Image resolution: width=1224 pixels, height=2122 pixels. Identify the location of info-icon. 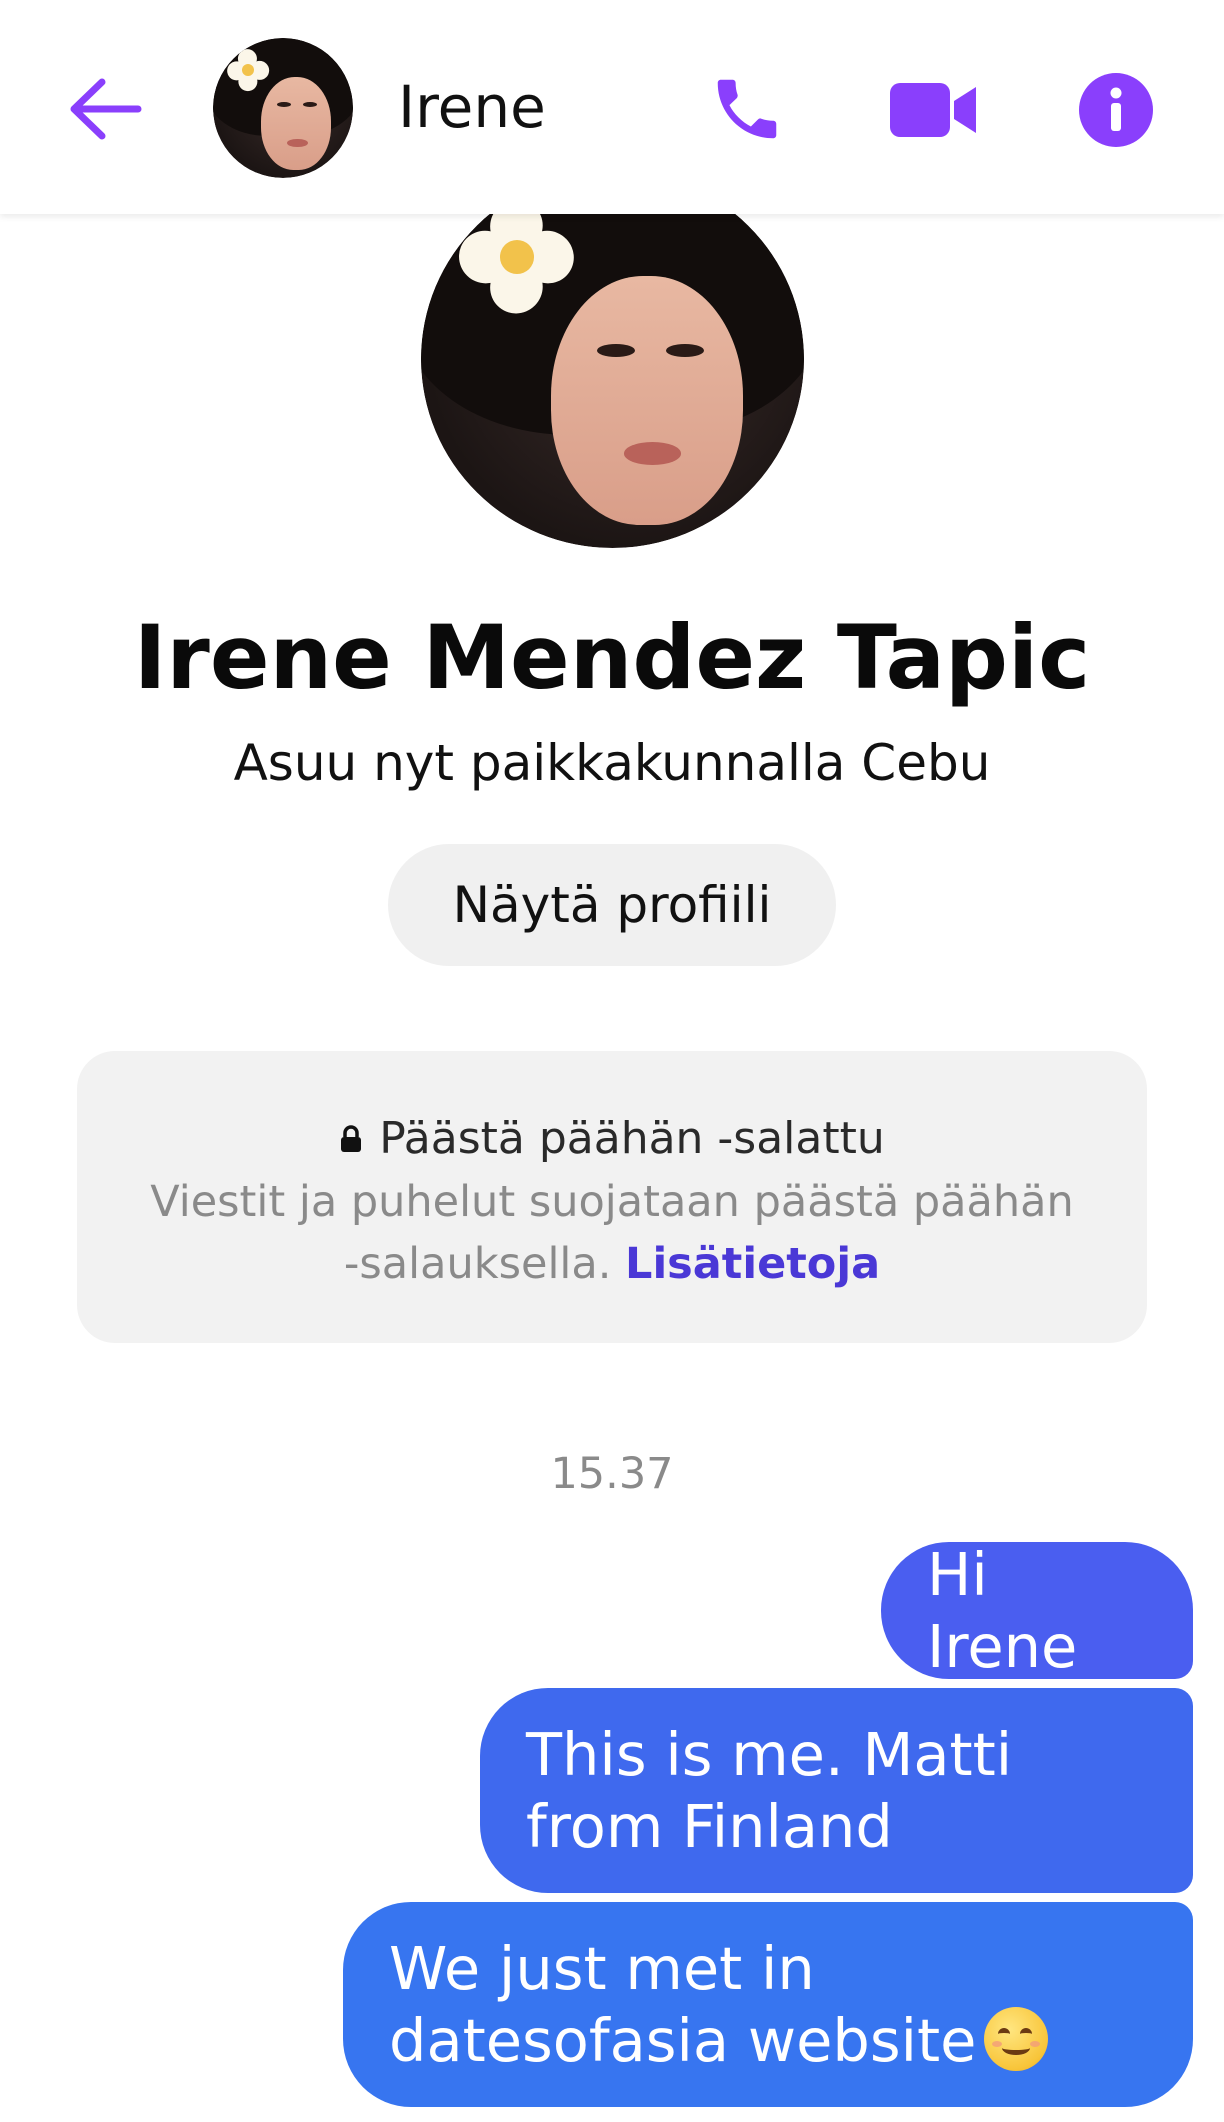
(1116, 110).